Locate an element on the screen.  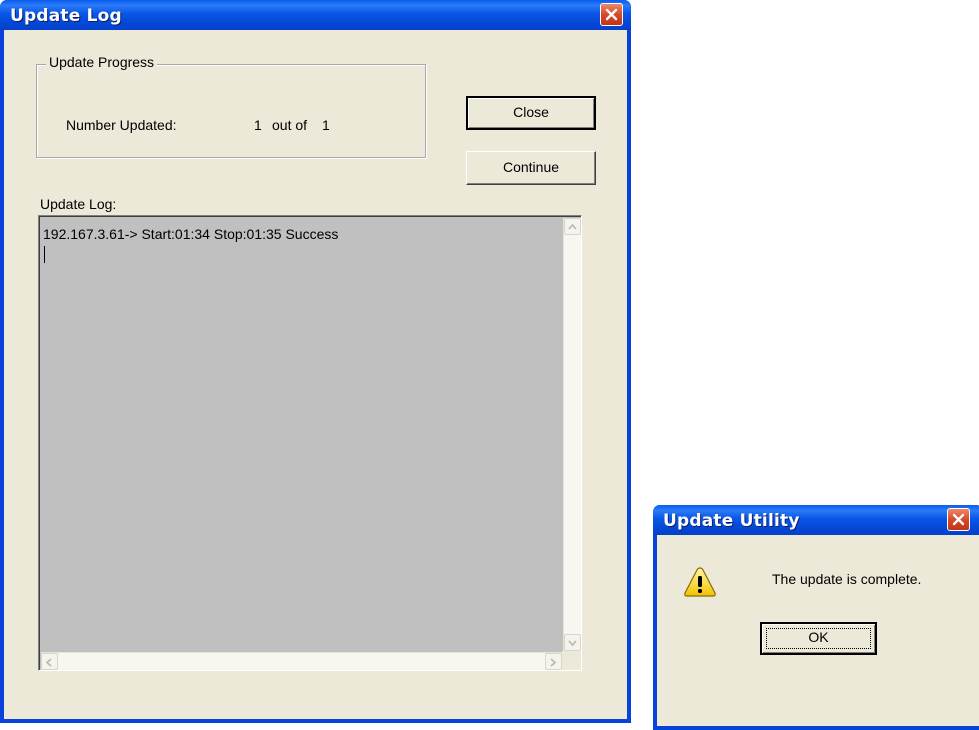
horizontal-scrollbar is located at coordinates (301, 661).